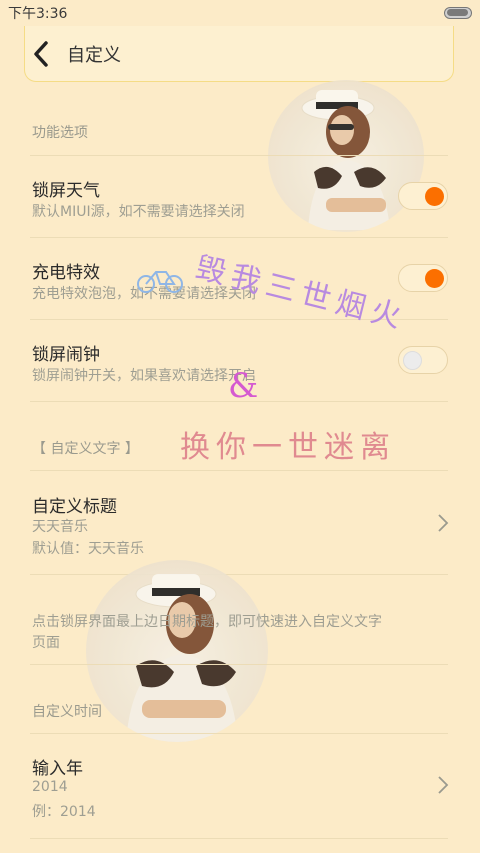 The image size is (480, 853). What do you see at coordinates (94, 55) in the screenshot?
I see `page-title: 自定义` at bounding box center [94, 55].